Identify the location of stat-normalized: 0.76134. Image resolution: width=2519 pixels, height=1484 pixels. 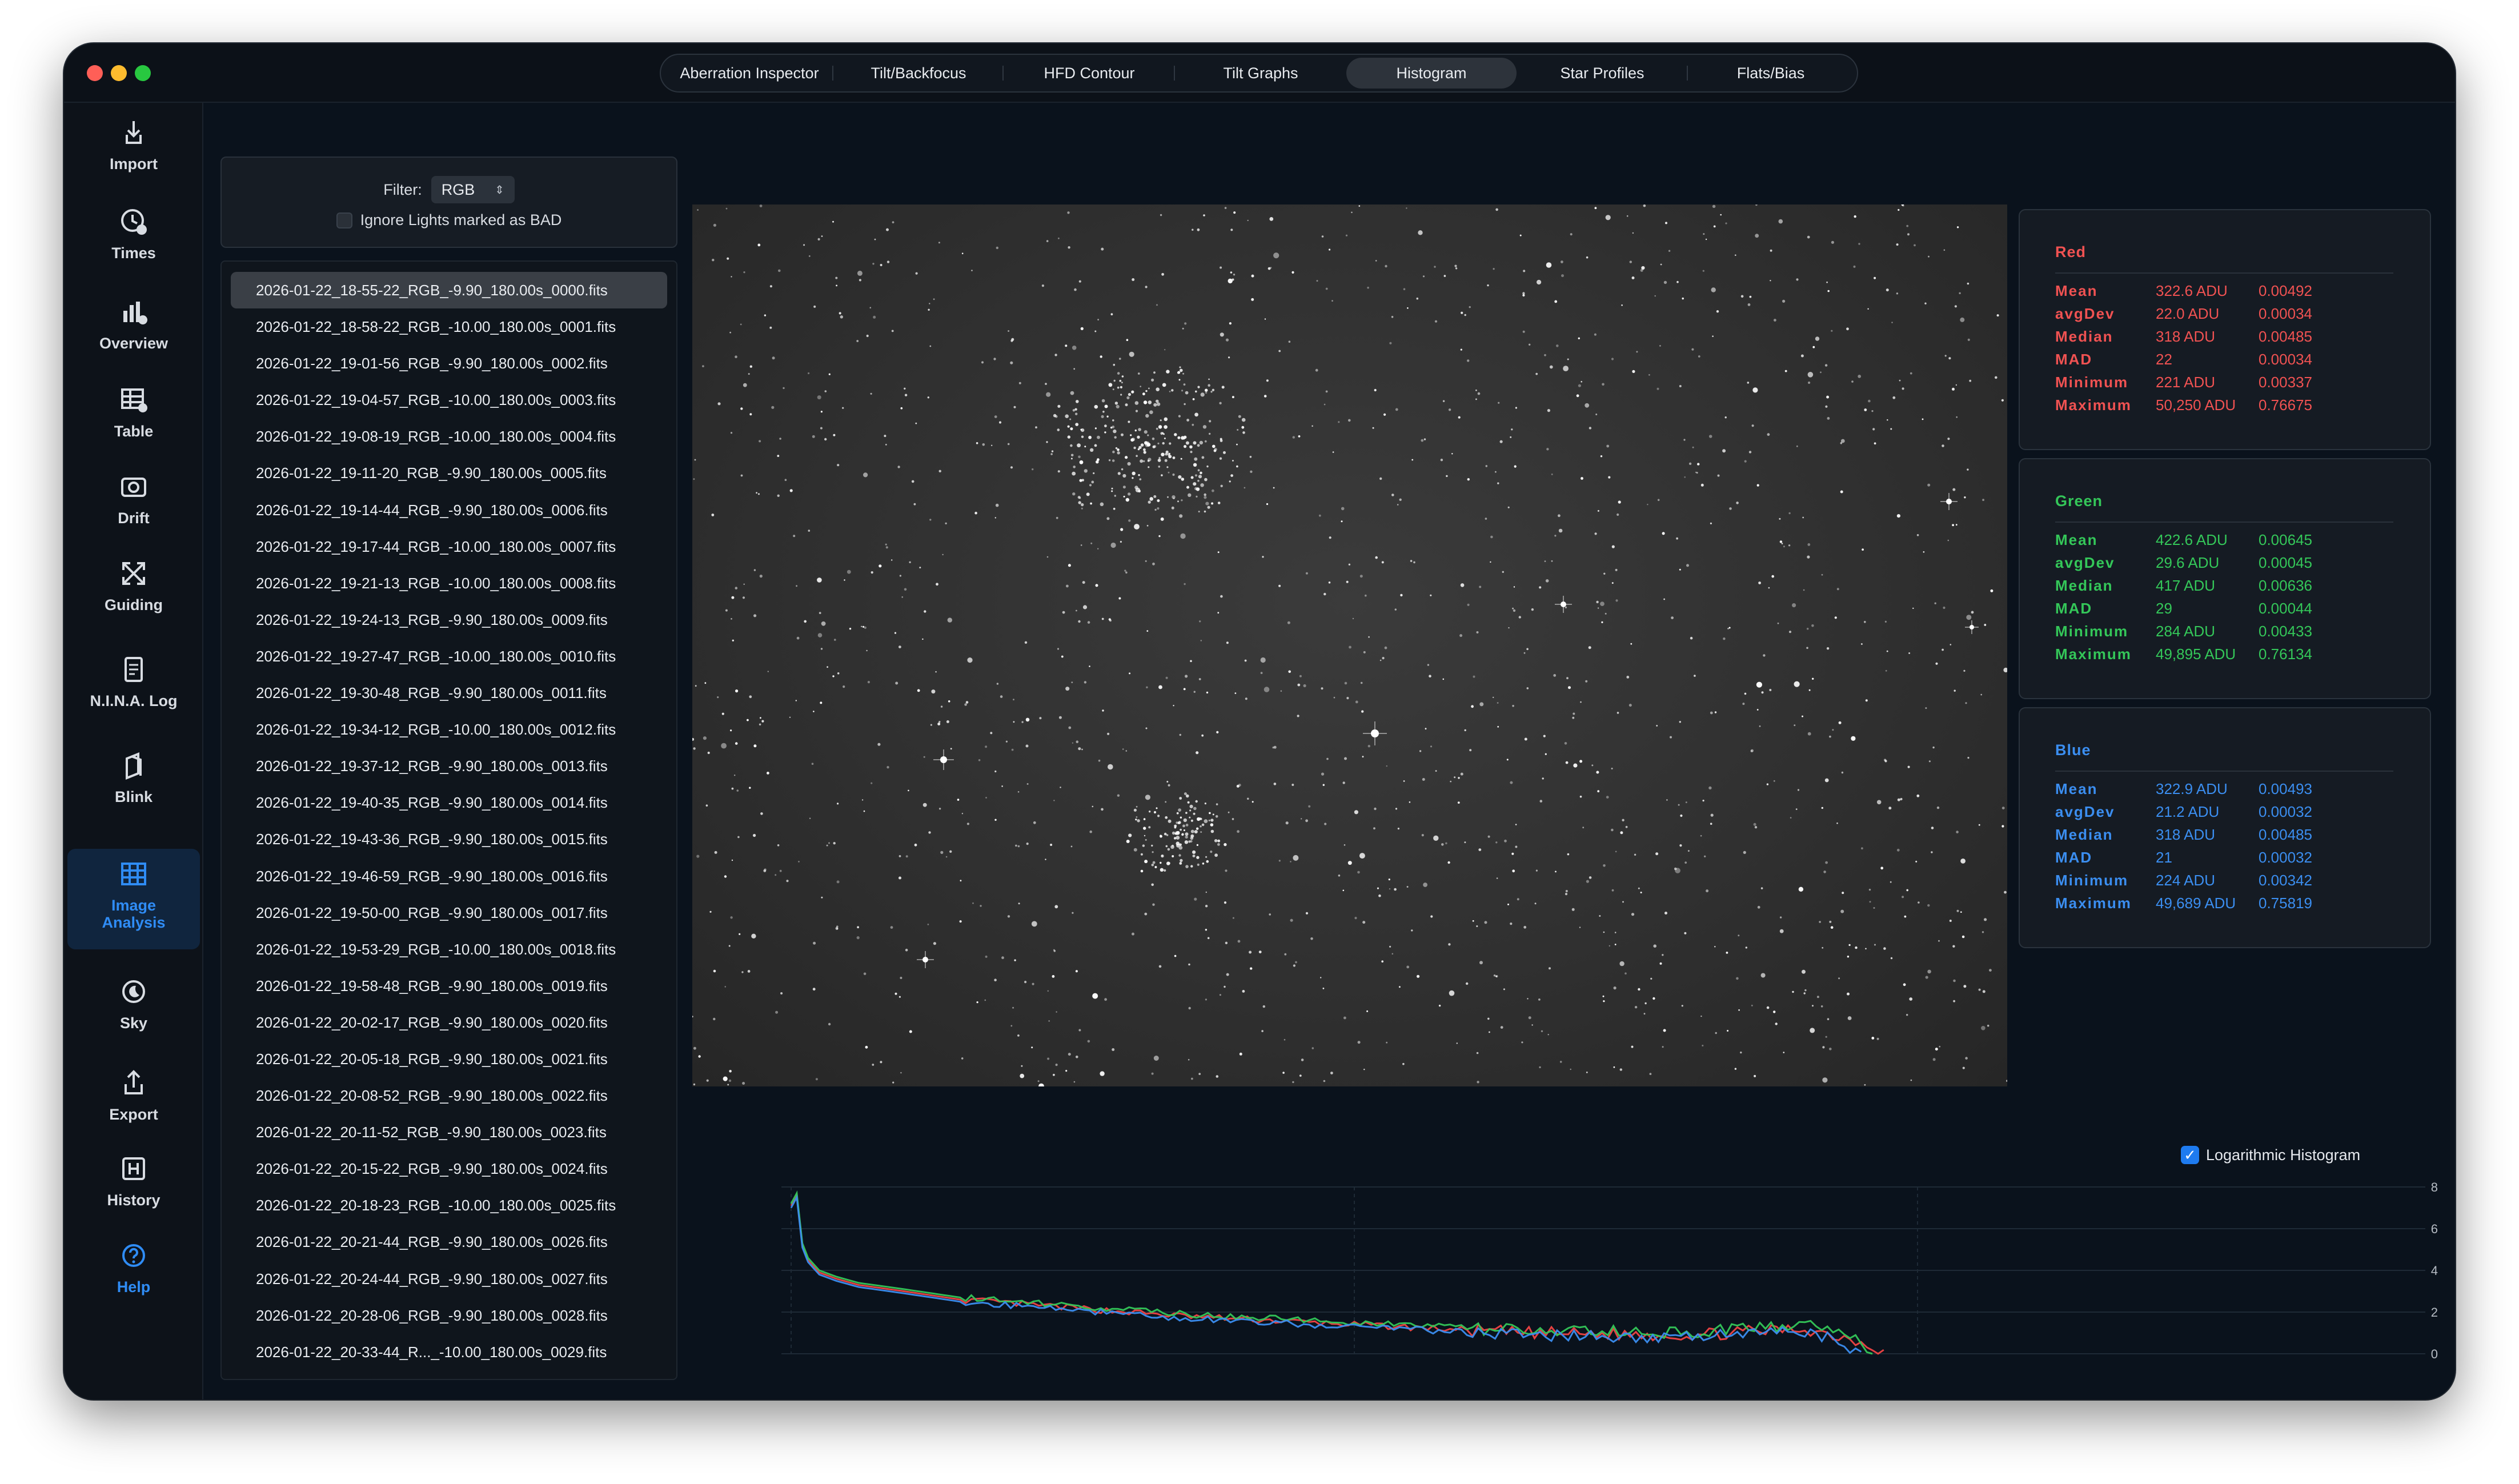
(2285, 654).